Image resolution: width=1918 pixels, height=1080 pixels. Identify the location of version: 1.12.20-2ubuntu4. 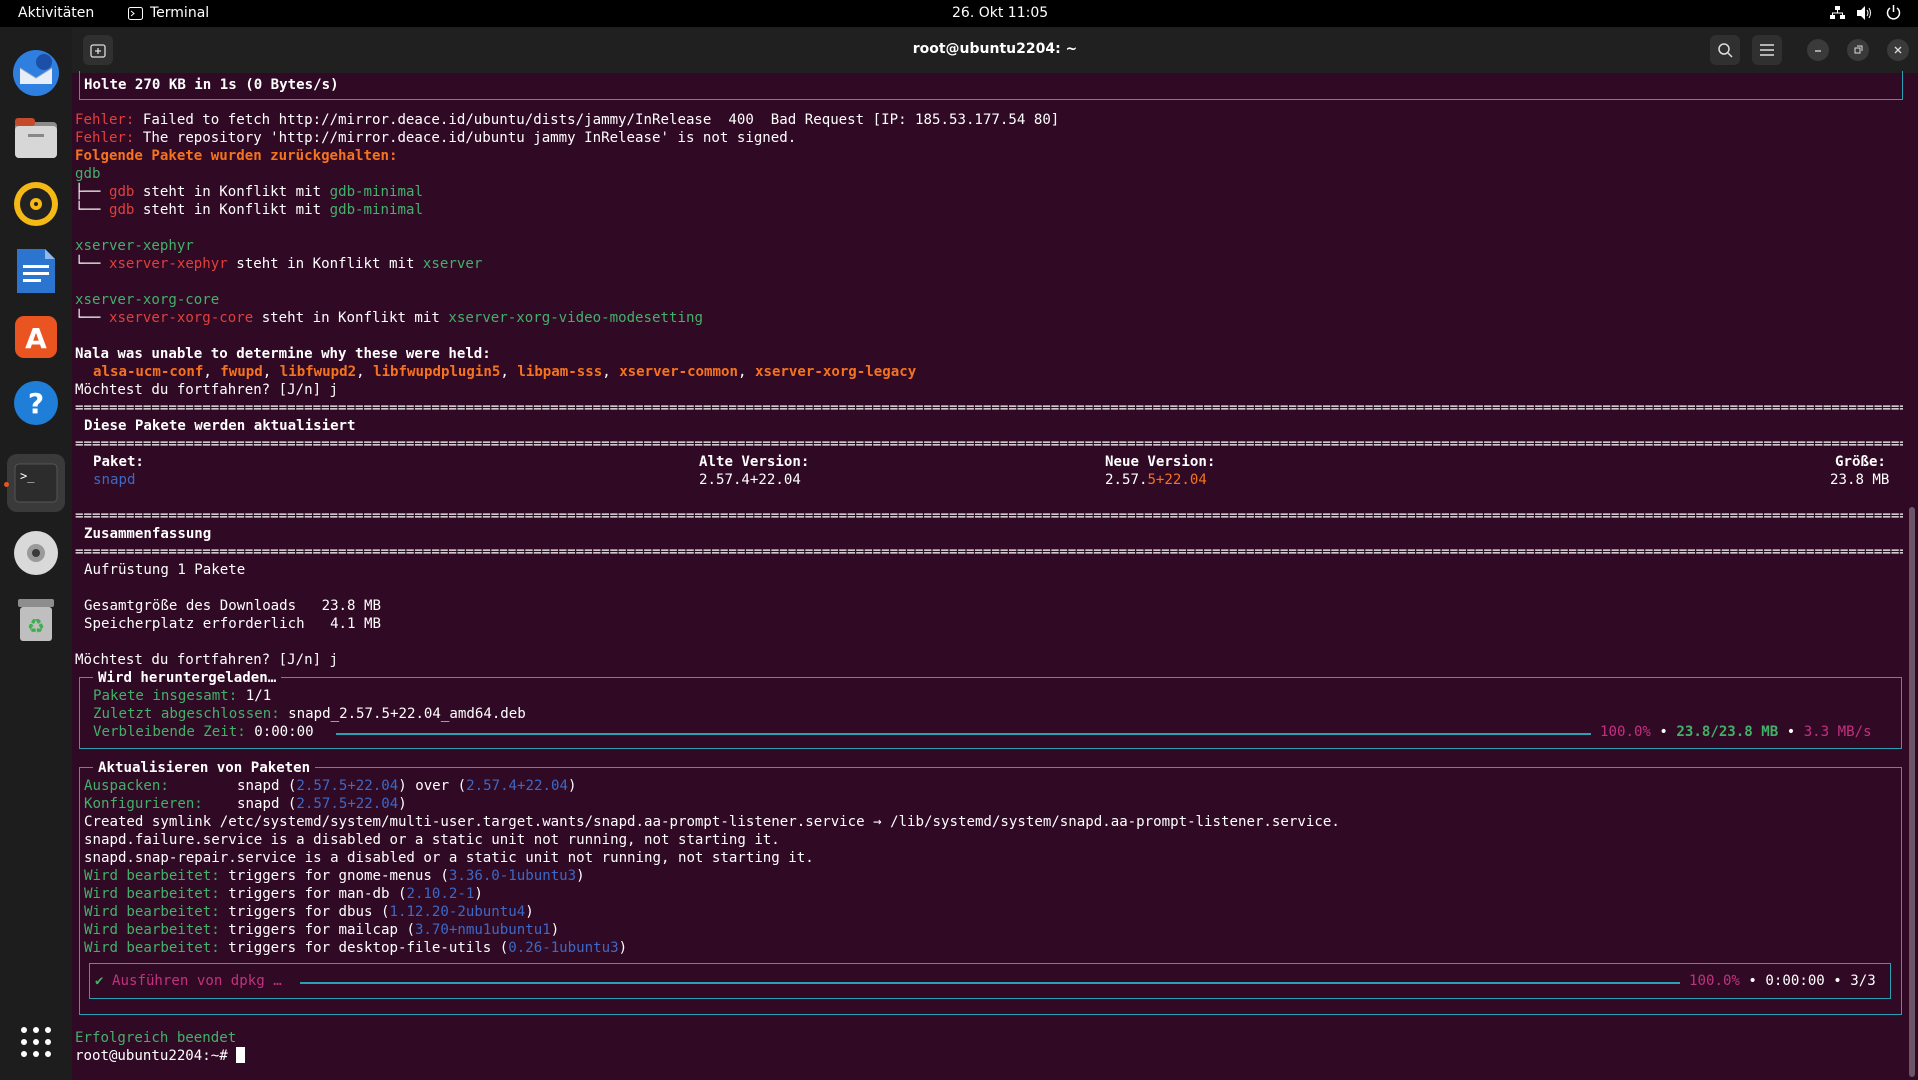
(457, 912).